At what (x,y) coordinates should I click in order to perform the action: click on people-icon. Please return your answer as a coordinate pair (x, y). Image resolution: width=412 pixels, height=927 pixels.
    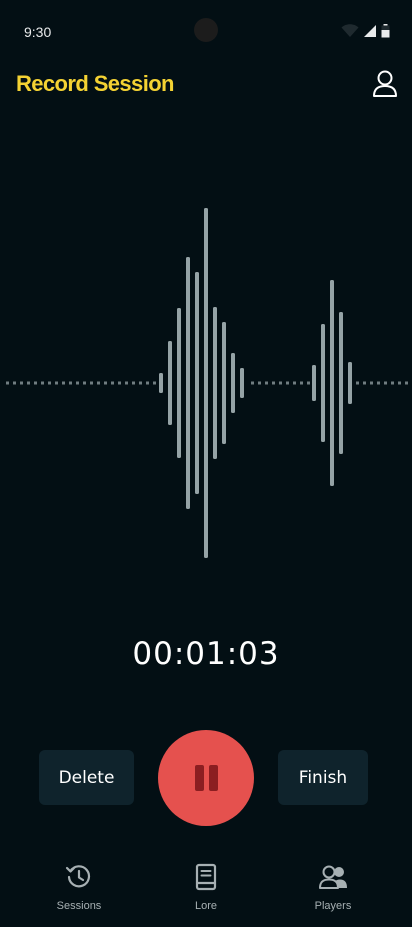
    Looking at the image, I should click on (333, 877).